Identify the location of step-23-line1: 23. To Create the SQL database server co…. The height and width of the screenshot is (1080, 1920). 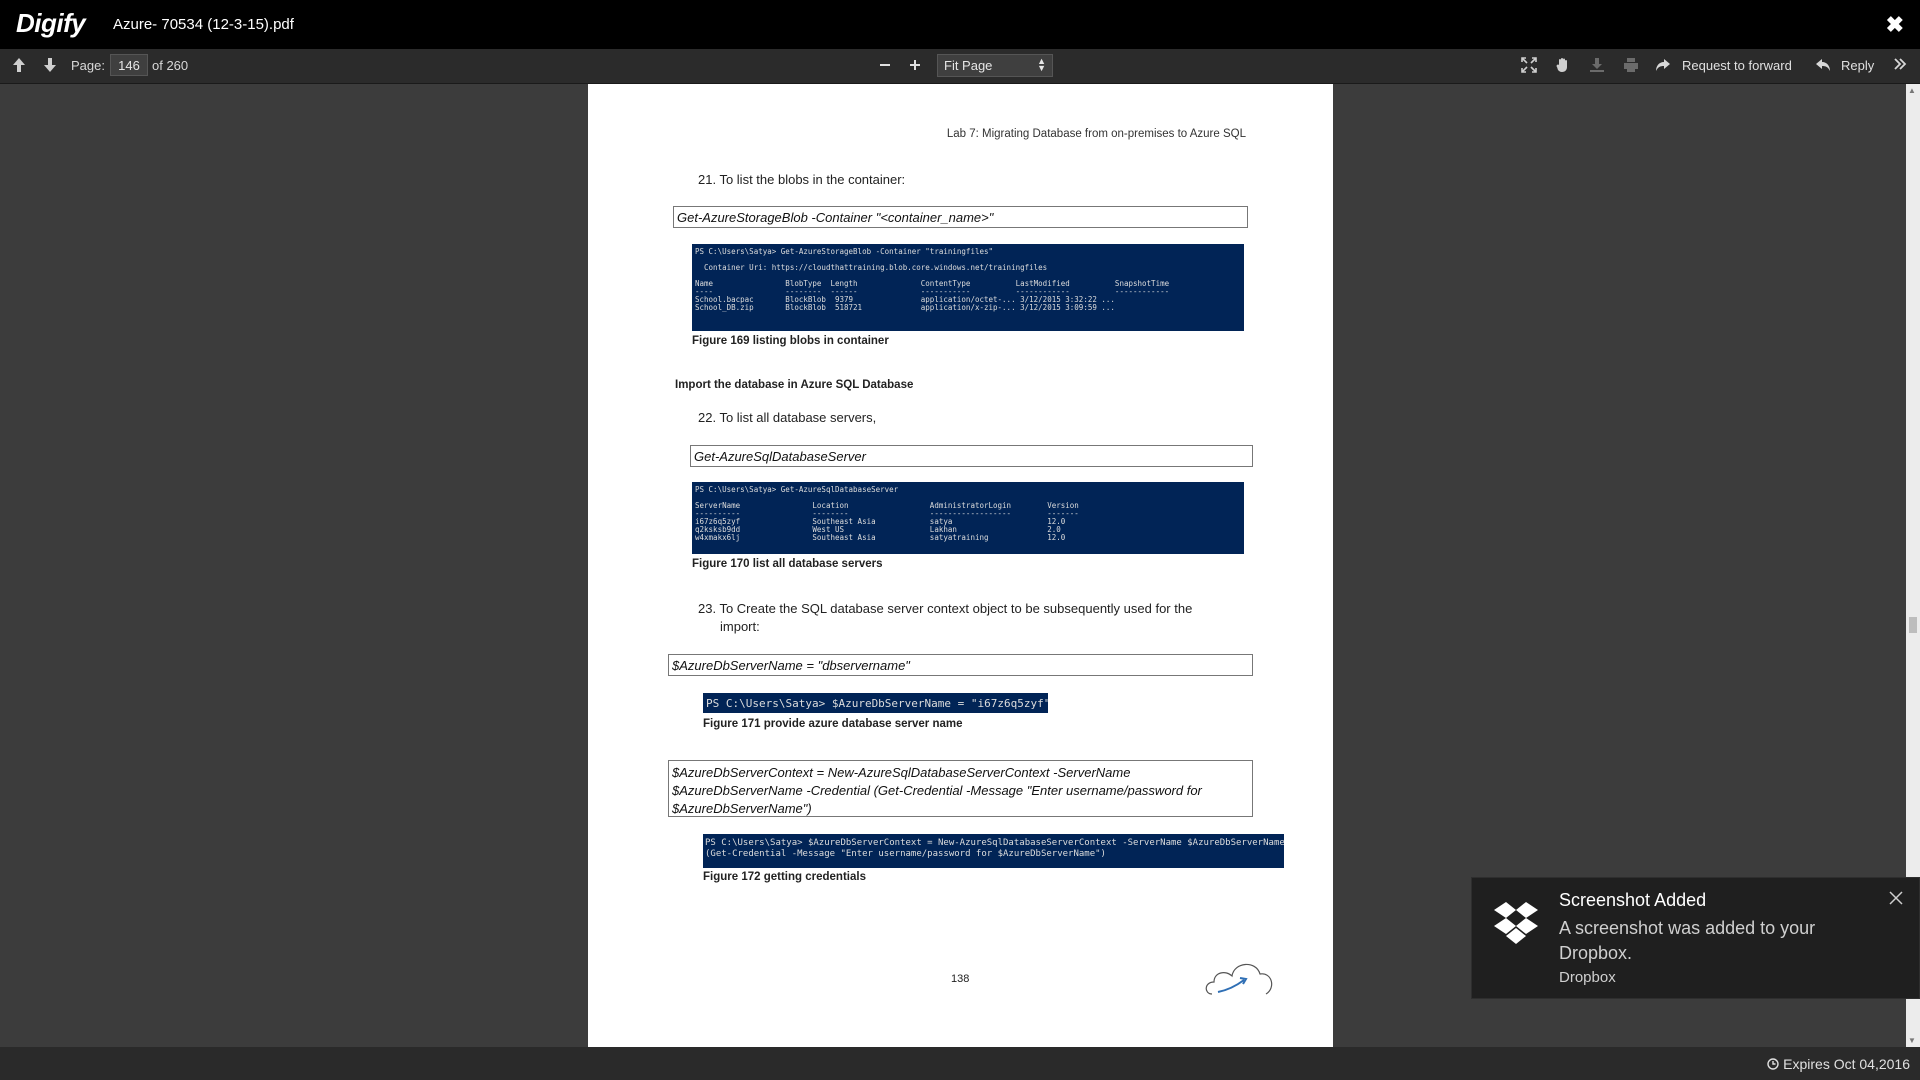
(945, 608).